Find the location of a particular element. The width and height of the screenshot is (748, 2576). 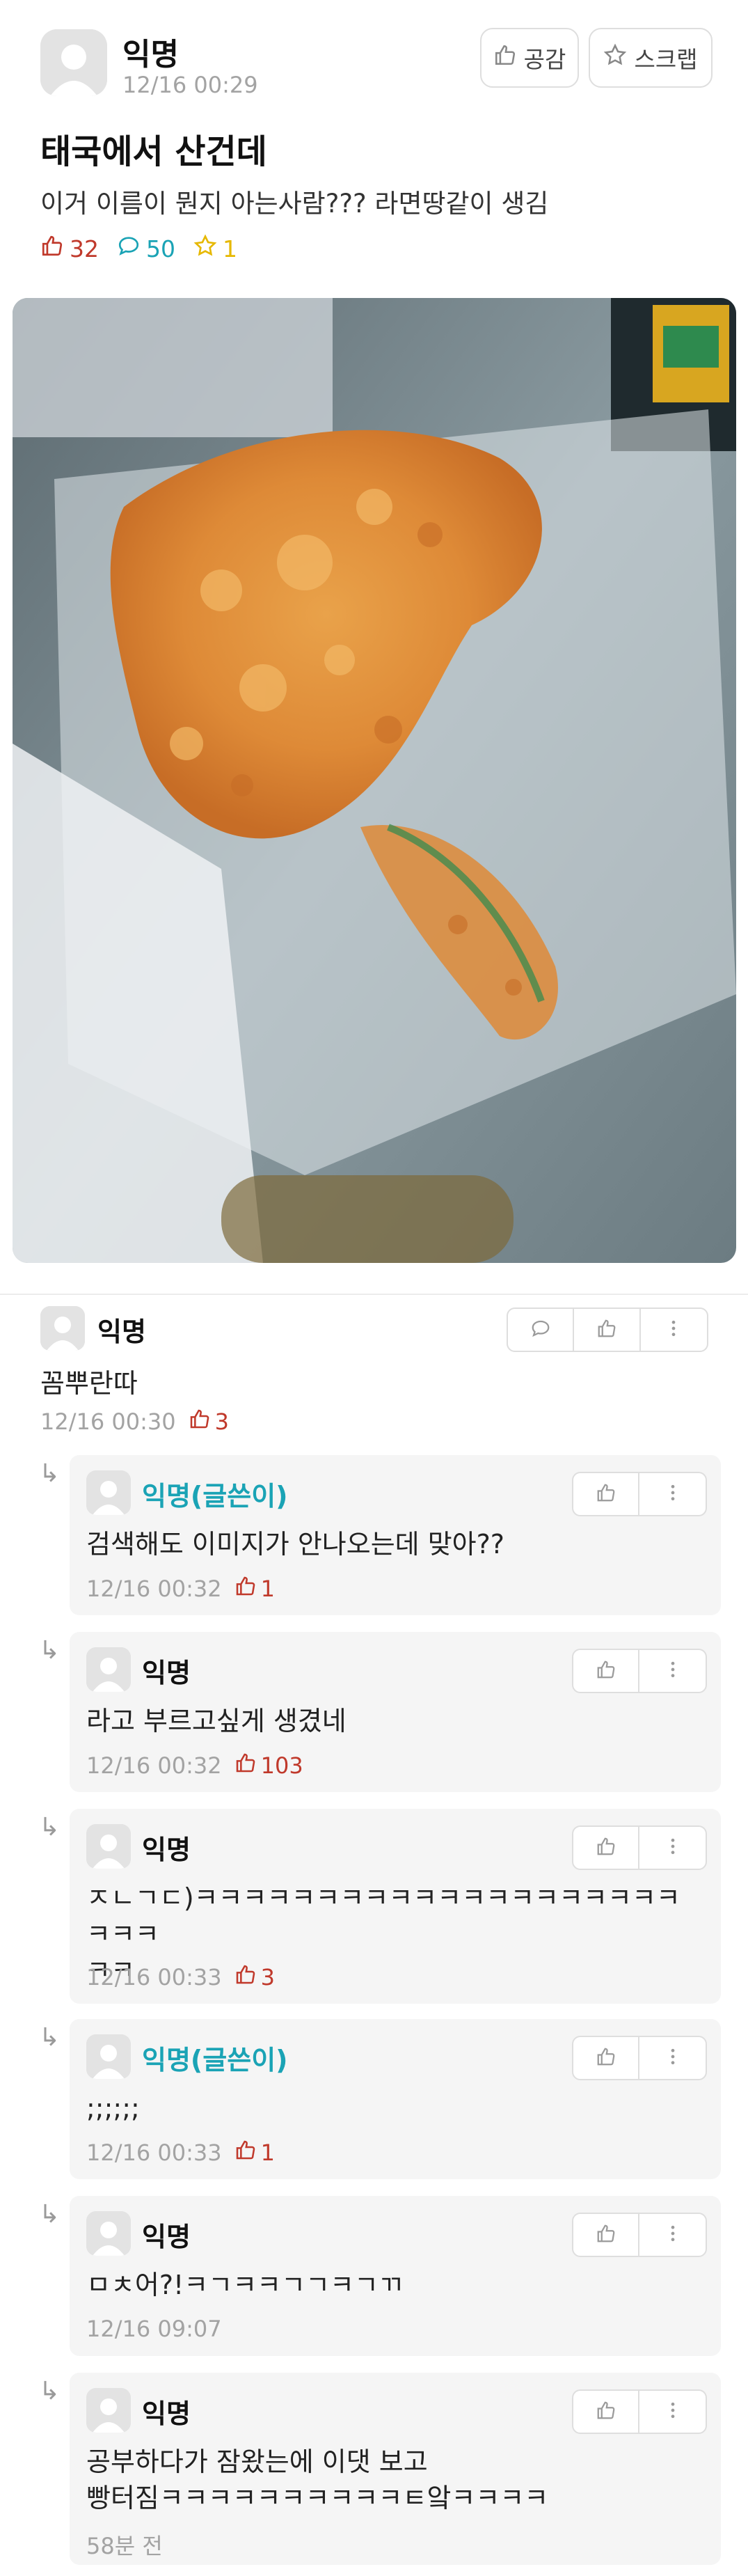

reply-text: ;;;;;; is located at coordinates (113, 2108).